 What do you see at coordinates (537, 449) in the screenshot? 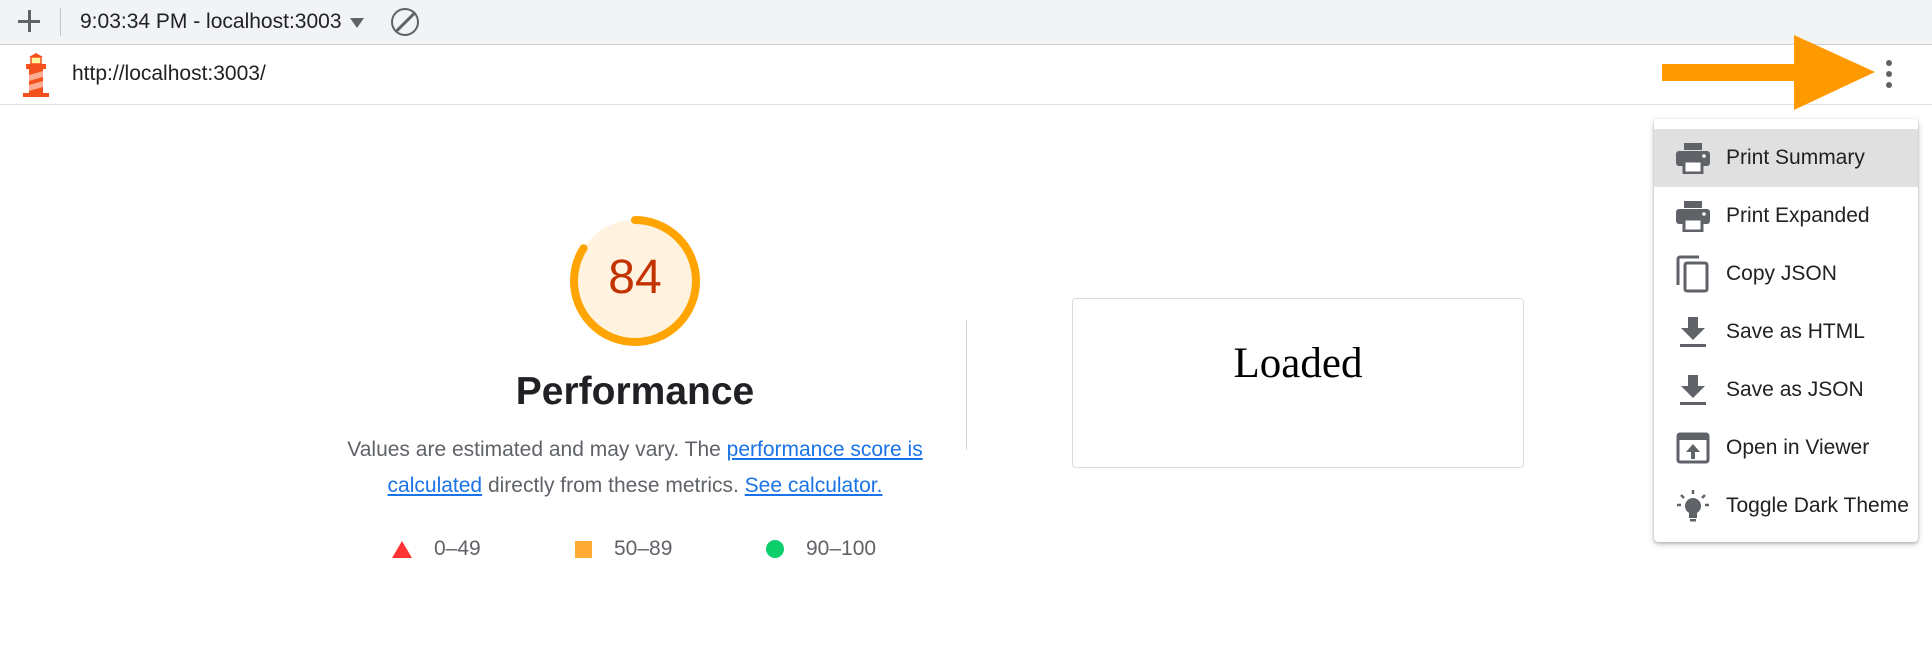
I see `description-prefix: Values are estimated and may vary. The` at bounding box center [537, 449].